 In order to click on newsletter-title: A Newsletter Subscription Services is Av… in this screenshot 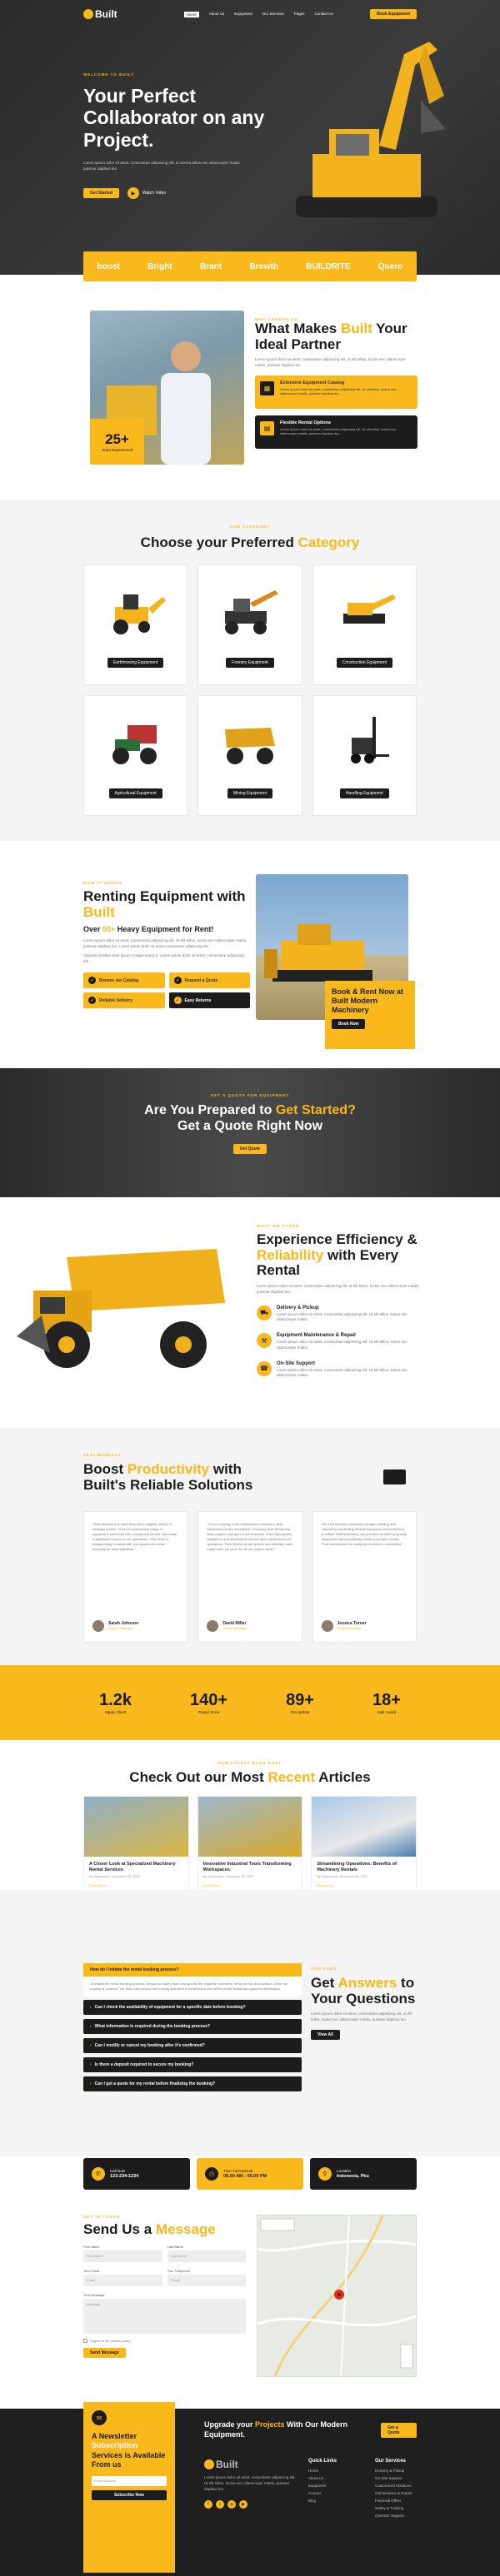, I will do `click(129, 2450)`.